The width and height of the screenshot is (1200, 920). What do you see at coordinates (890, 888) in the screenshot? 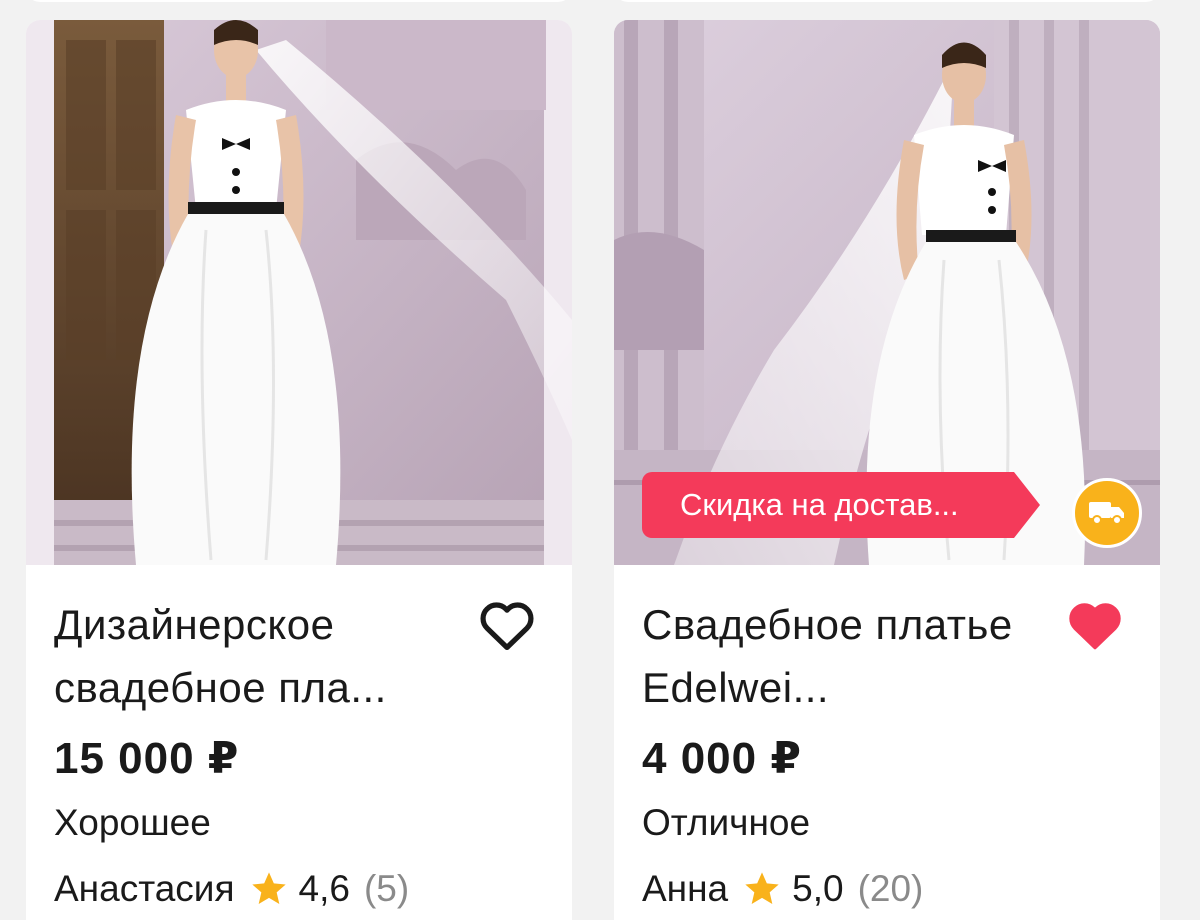
I see `review-count: (20)` at bounding box center [890, 888].